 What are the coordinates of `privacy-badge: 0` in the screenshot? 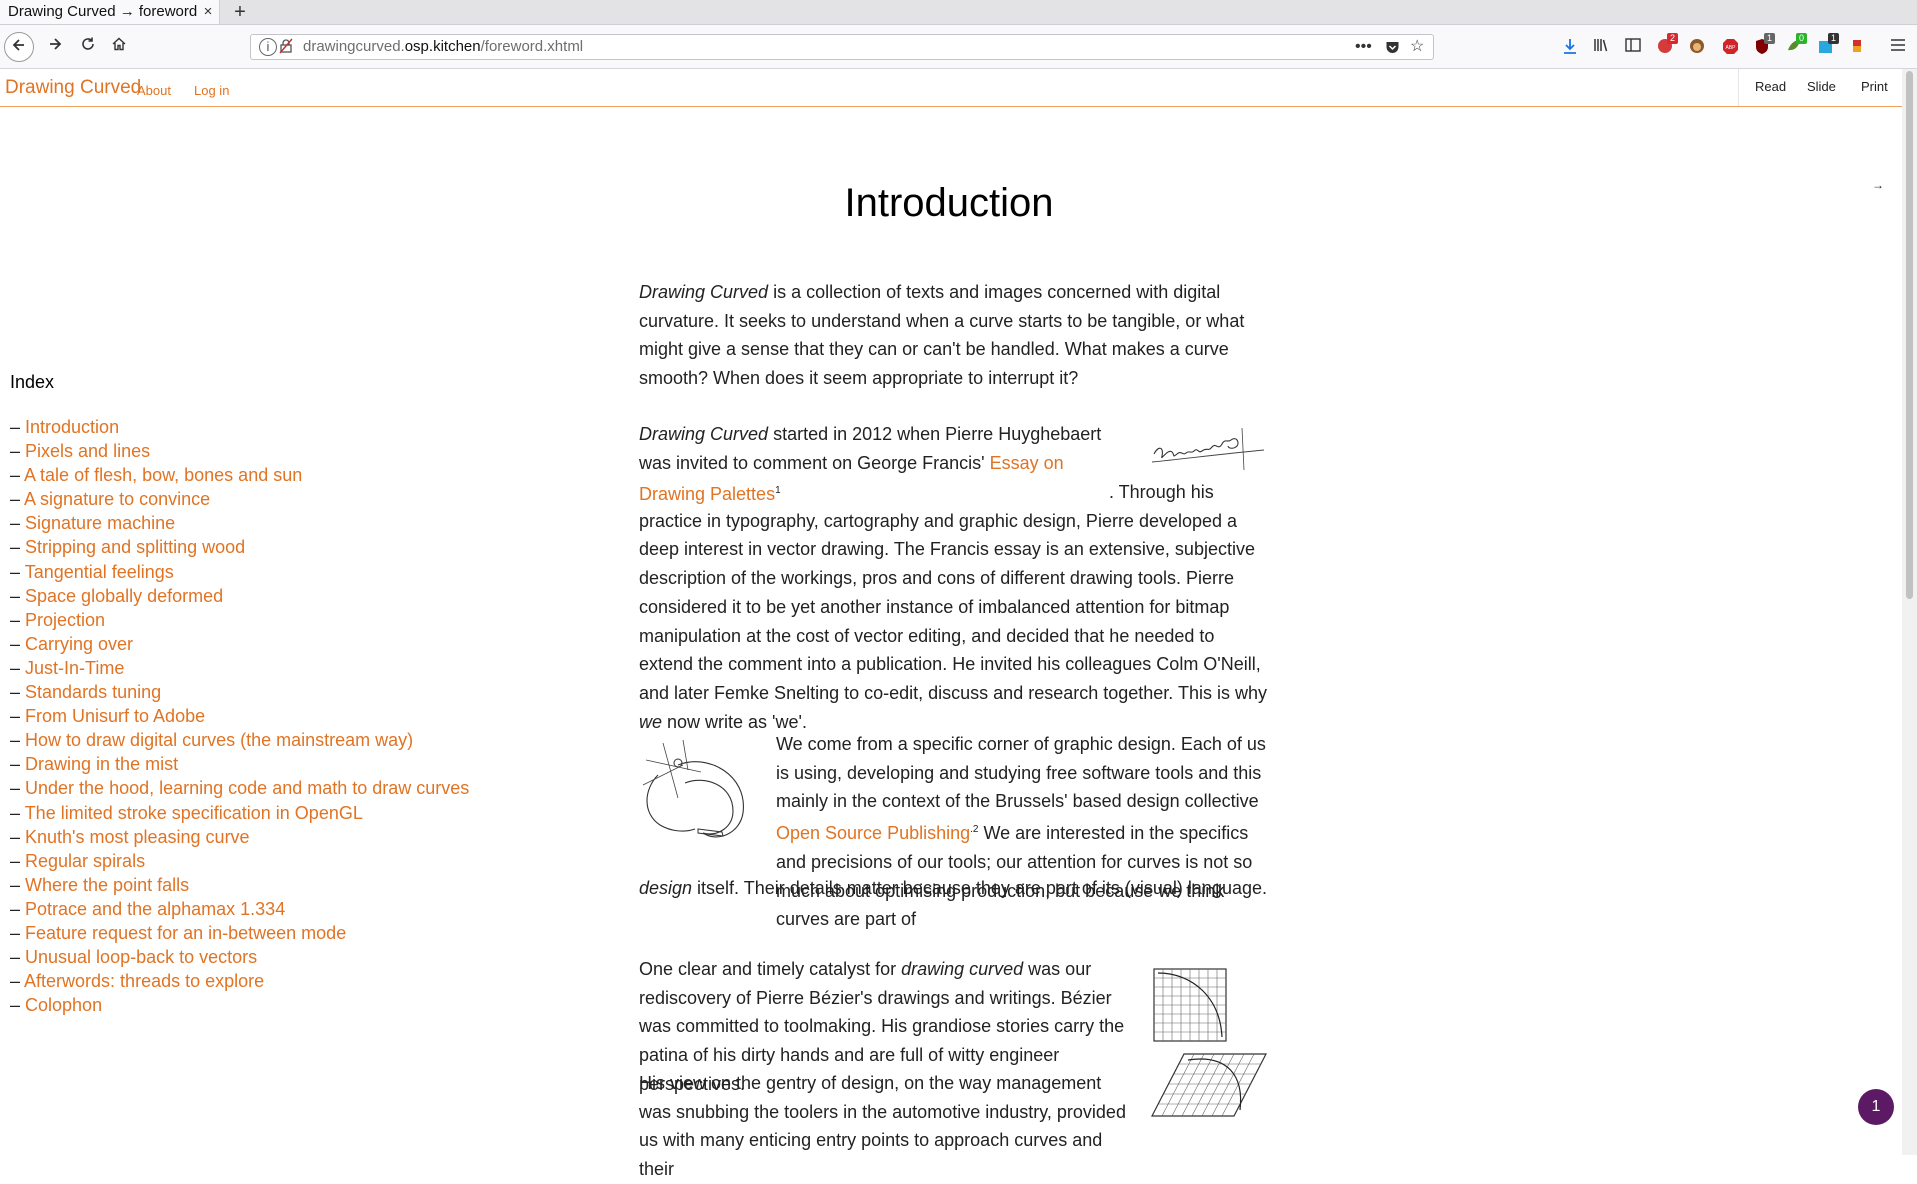 It's located at (1802, 38).